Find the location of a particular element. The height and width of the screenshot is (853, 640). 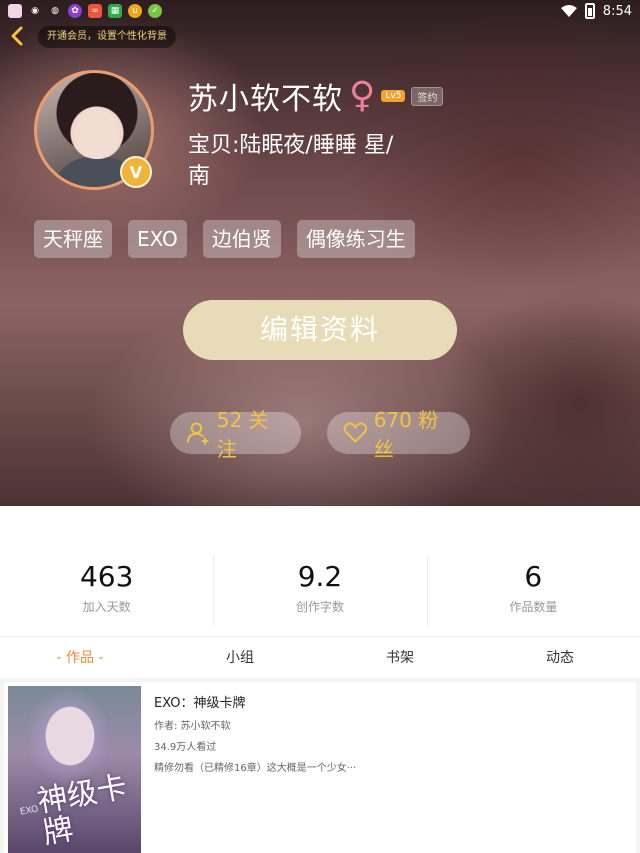

battery-icon is located at coordinates (589, 11).